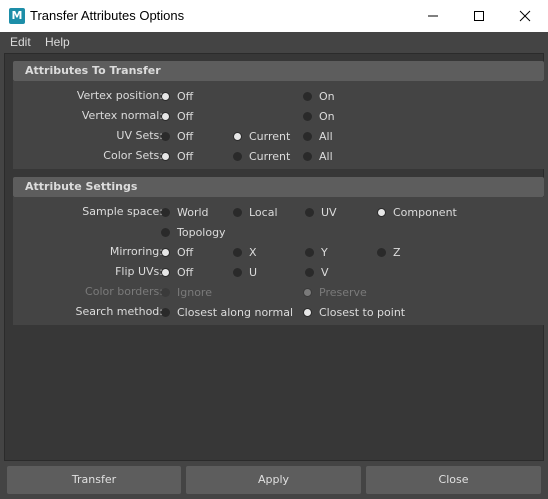 The width and height of the screenshot is (548, 499). Describe the element at coordinates (17, 16) in the screenshot. I see `maya-app-icon: M` at that location.